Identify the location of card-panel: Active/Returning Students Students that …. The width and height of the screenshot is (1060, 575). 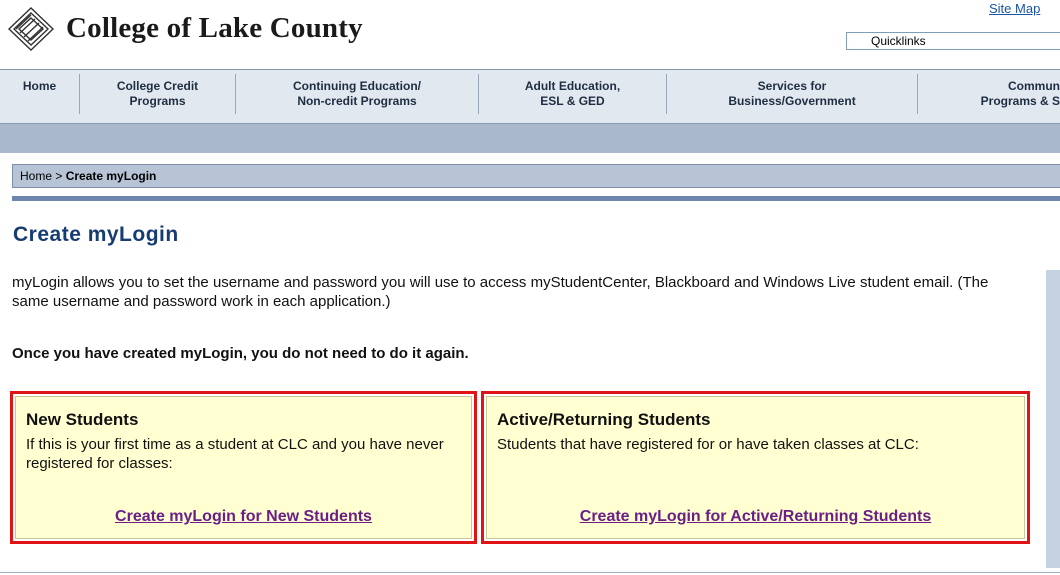
(755, 467).